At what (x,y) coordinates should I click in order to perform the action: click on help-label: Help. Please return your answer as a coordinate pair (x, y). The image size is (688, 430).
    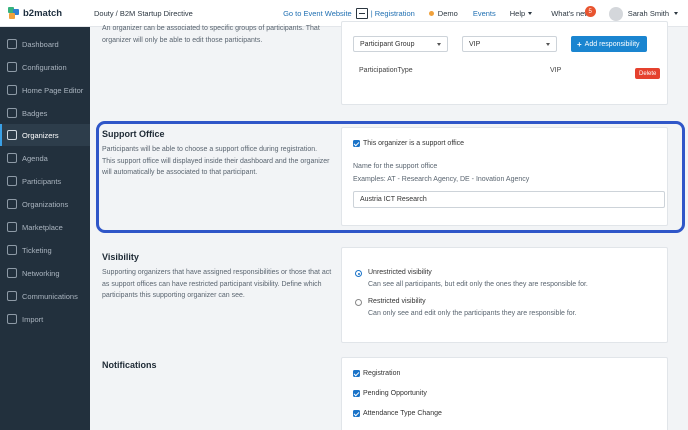
    Looking at the image, I should click on (517, 13).